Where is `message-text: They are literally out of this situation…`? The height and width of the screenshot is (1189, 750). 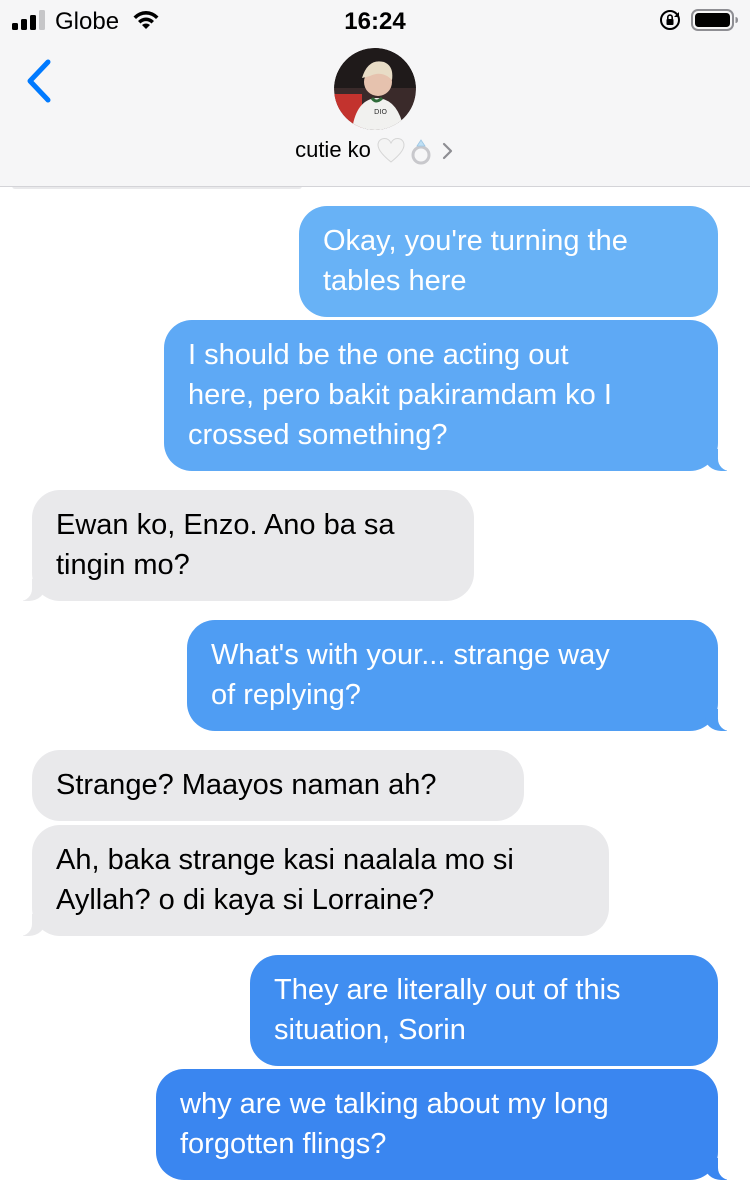
message-text: They are literally out of this situation… is located at coordinates (447, 1010).